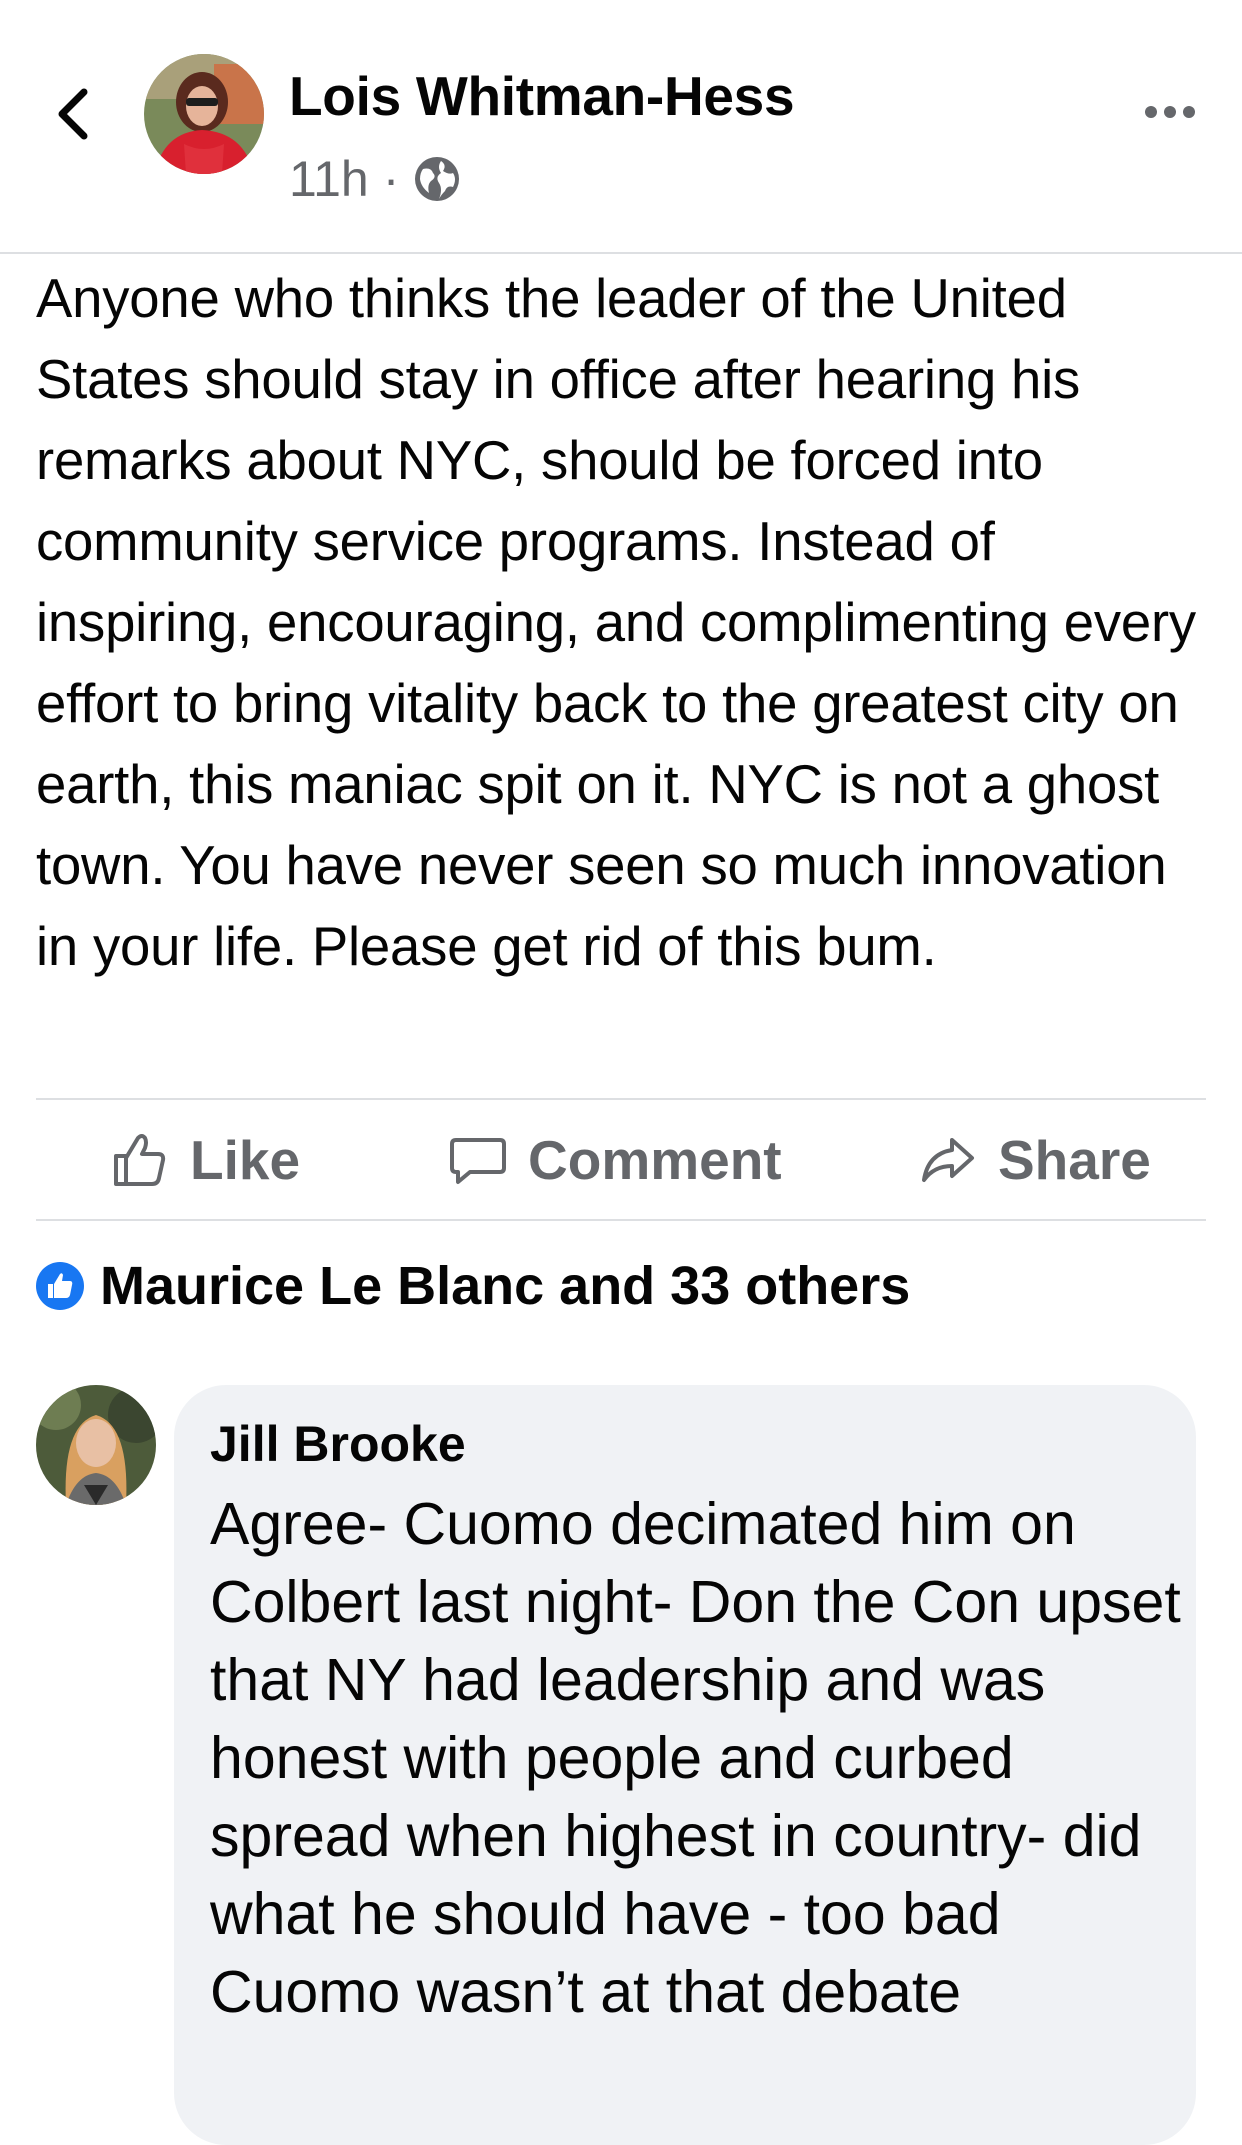 The width and height of the screenshot is (1242, 2145). I want to click on like-button: Like, so click(206, 1160).